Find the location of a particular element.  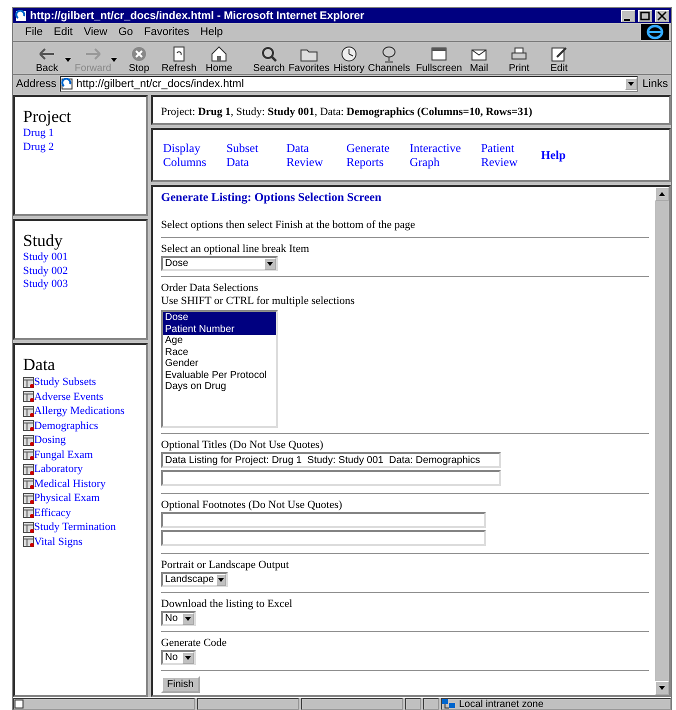

window-title: http://gilbert_nt/cr_docs/index.html - Microsoft Internet Explorer is located at coordinates (198, 16).